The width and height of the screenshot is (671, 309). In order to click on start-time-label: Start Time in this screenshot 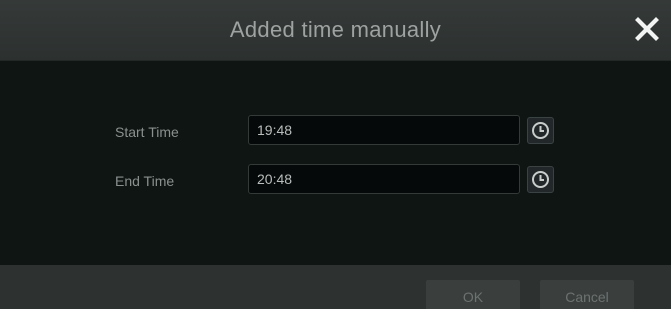, I will do `click(147, 132)`.